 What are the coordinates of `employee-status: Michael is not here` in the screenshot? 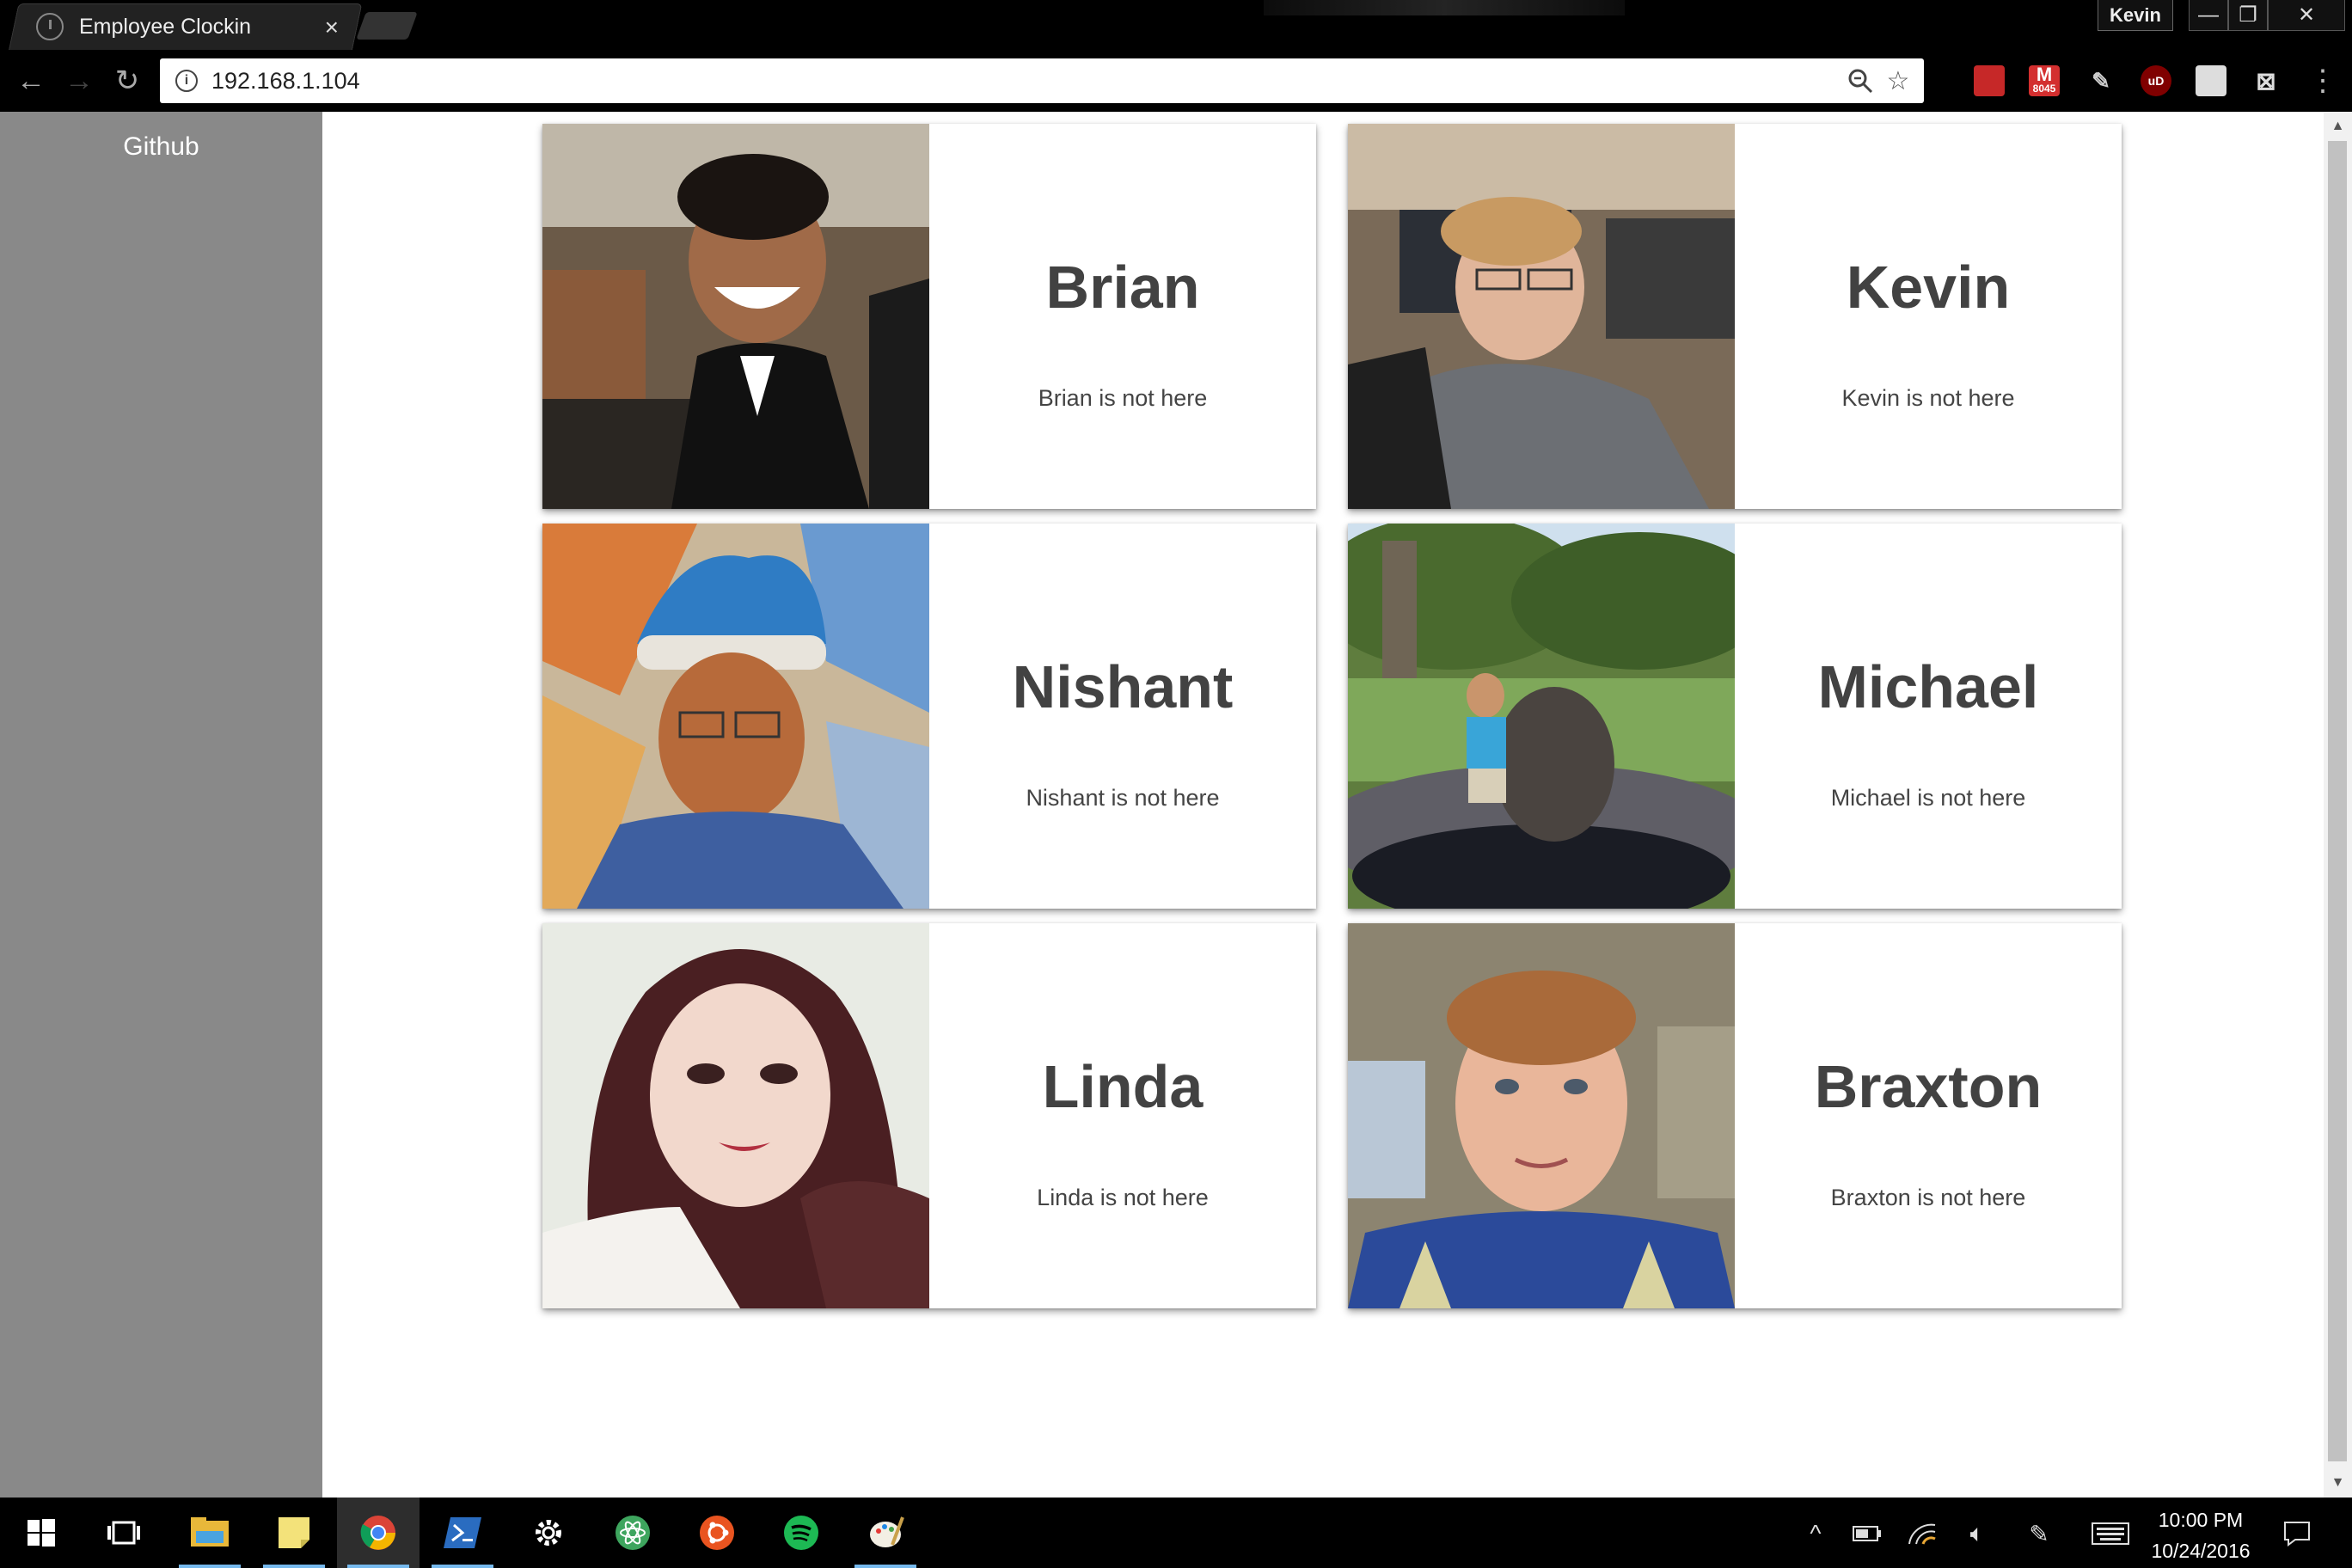 It's located at (1928, 798).